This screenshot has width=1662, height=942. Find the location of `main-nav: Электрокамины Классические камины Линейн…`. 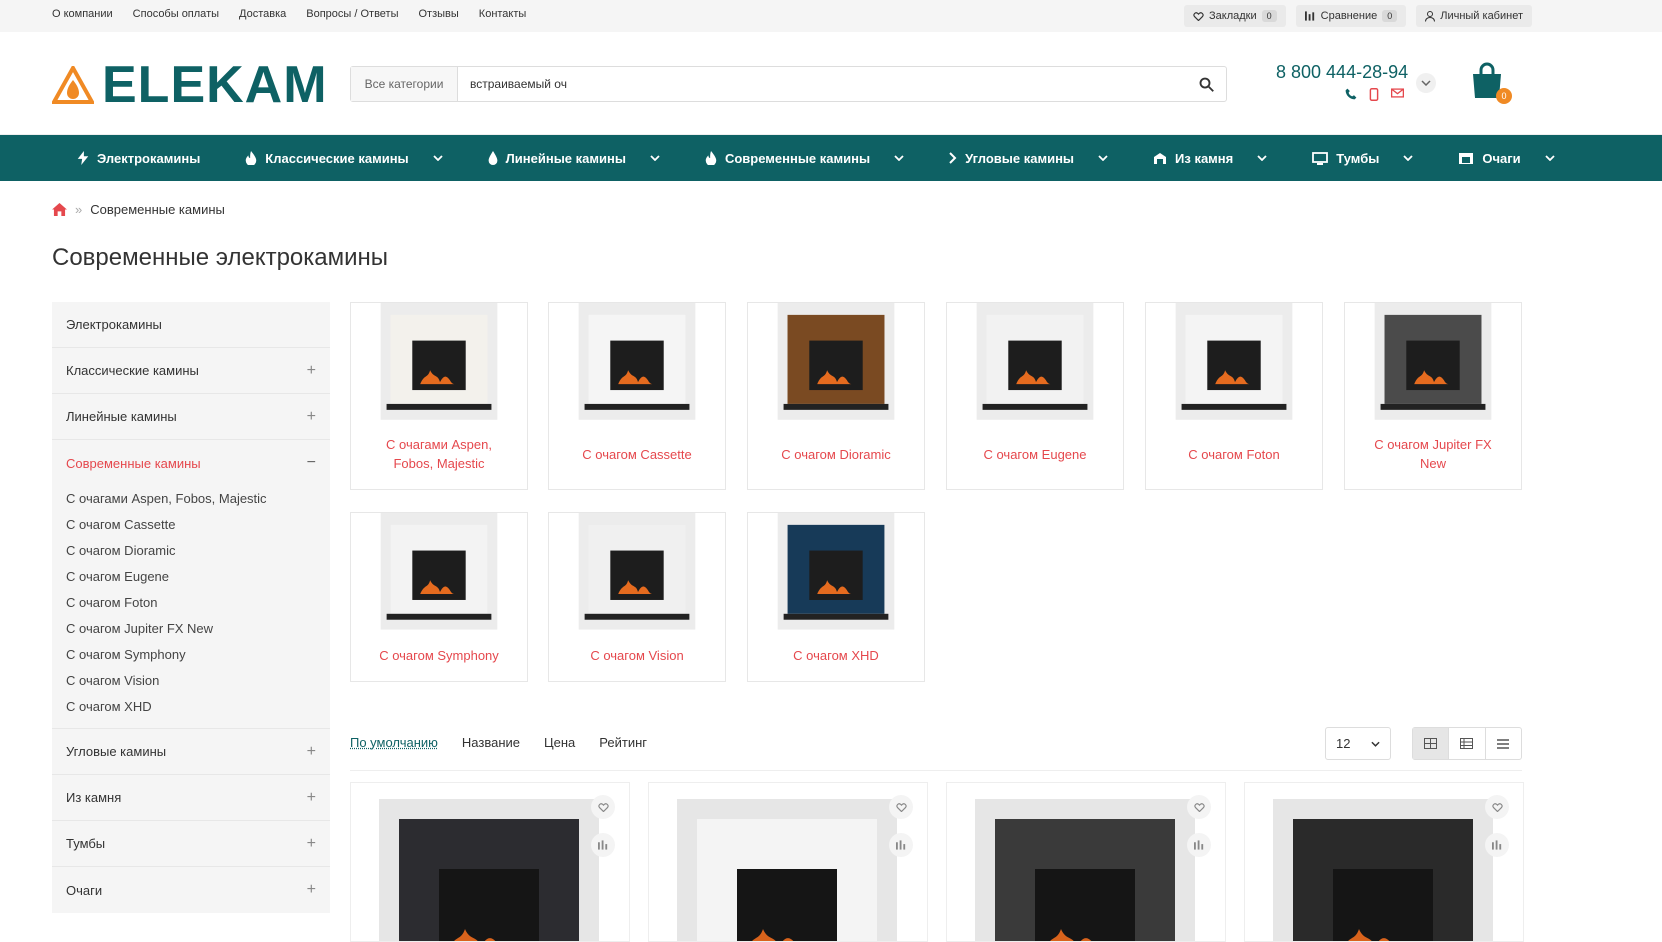

main-nav: Электрокамины Классические камины Линейн… is located at coordinates (831, 158).